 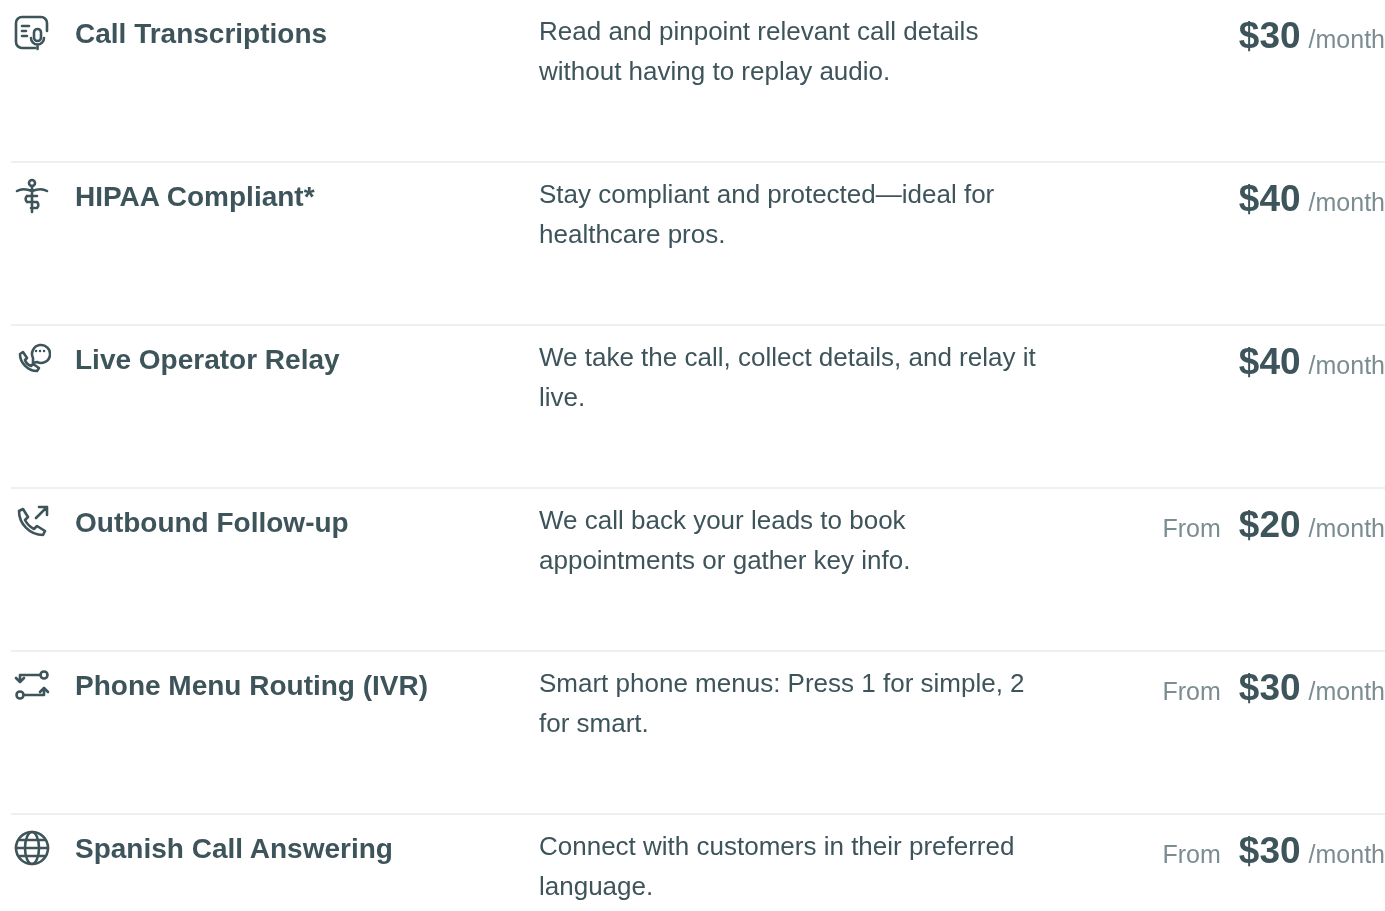 What do you see at coordinates (32, 196) in the screenshot?
I see `caduceus-icon` at bounding box center [32, 196].